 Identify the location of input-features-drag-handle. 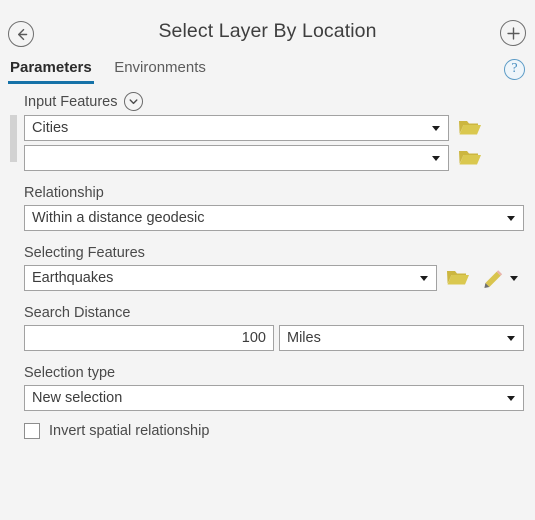
(13, 138).